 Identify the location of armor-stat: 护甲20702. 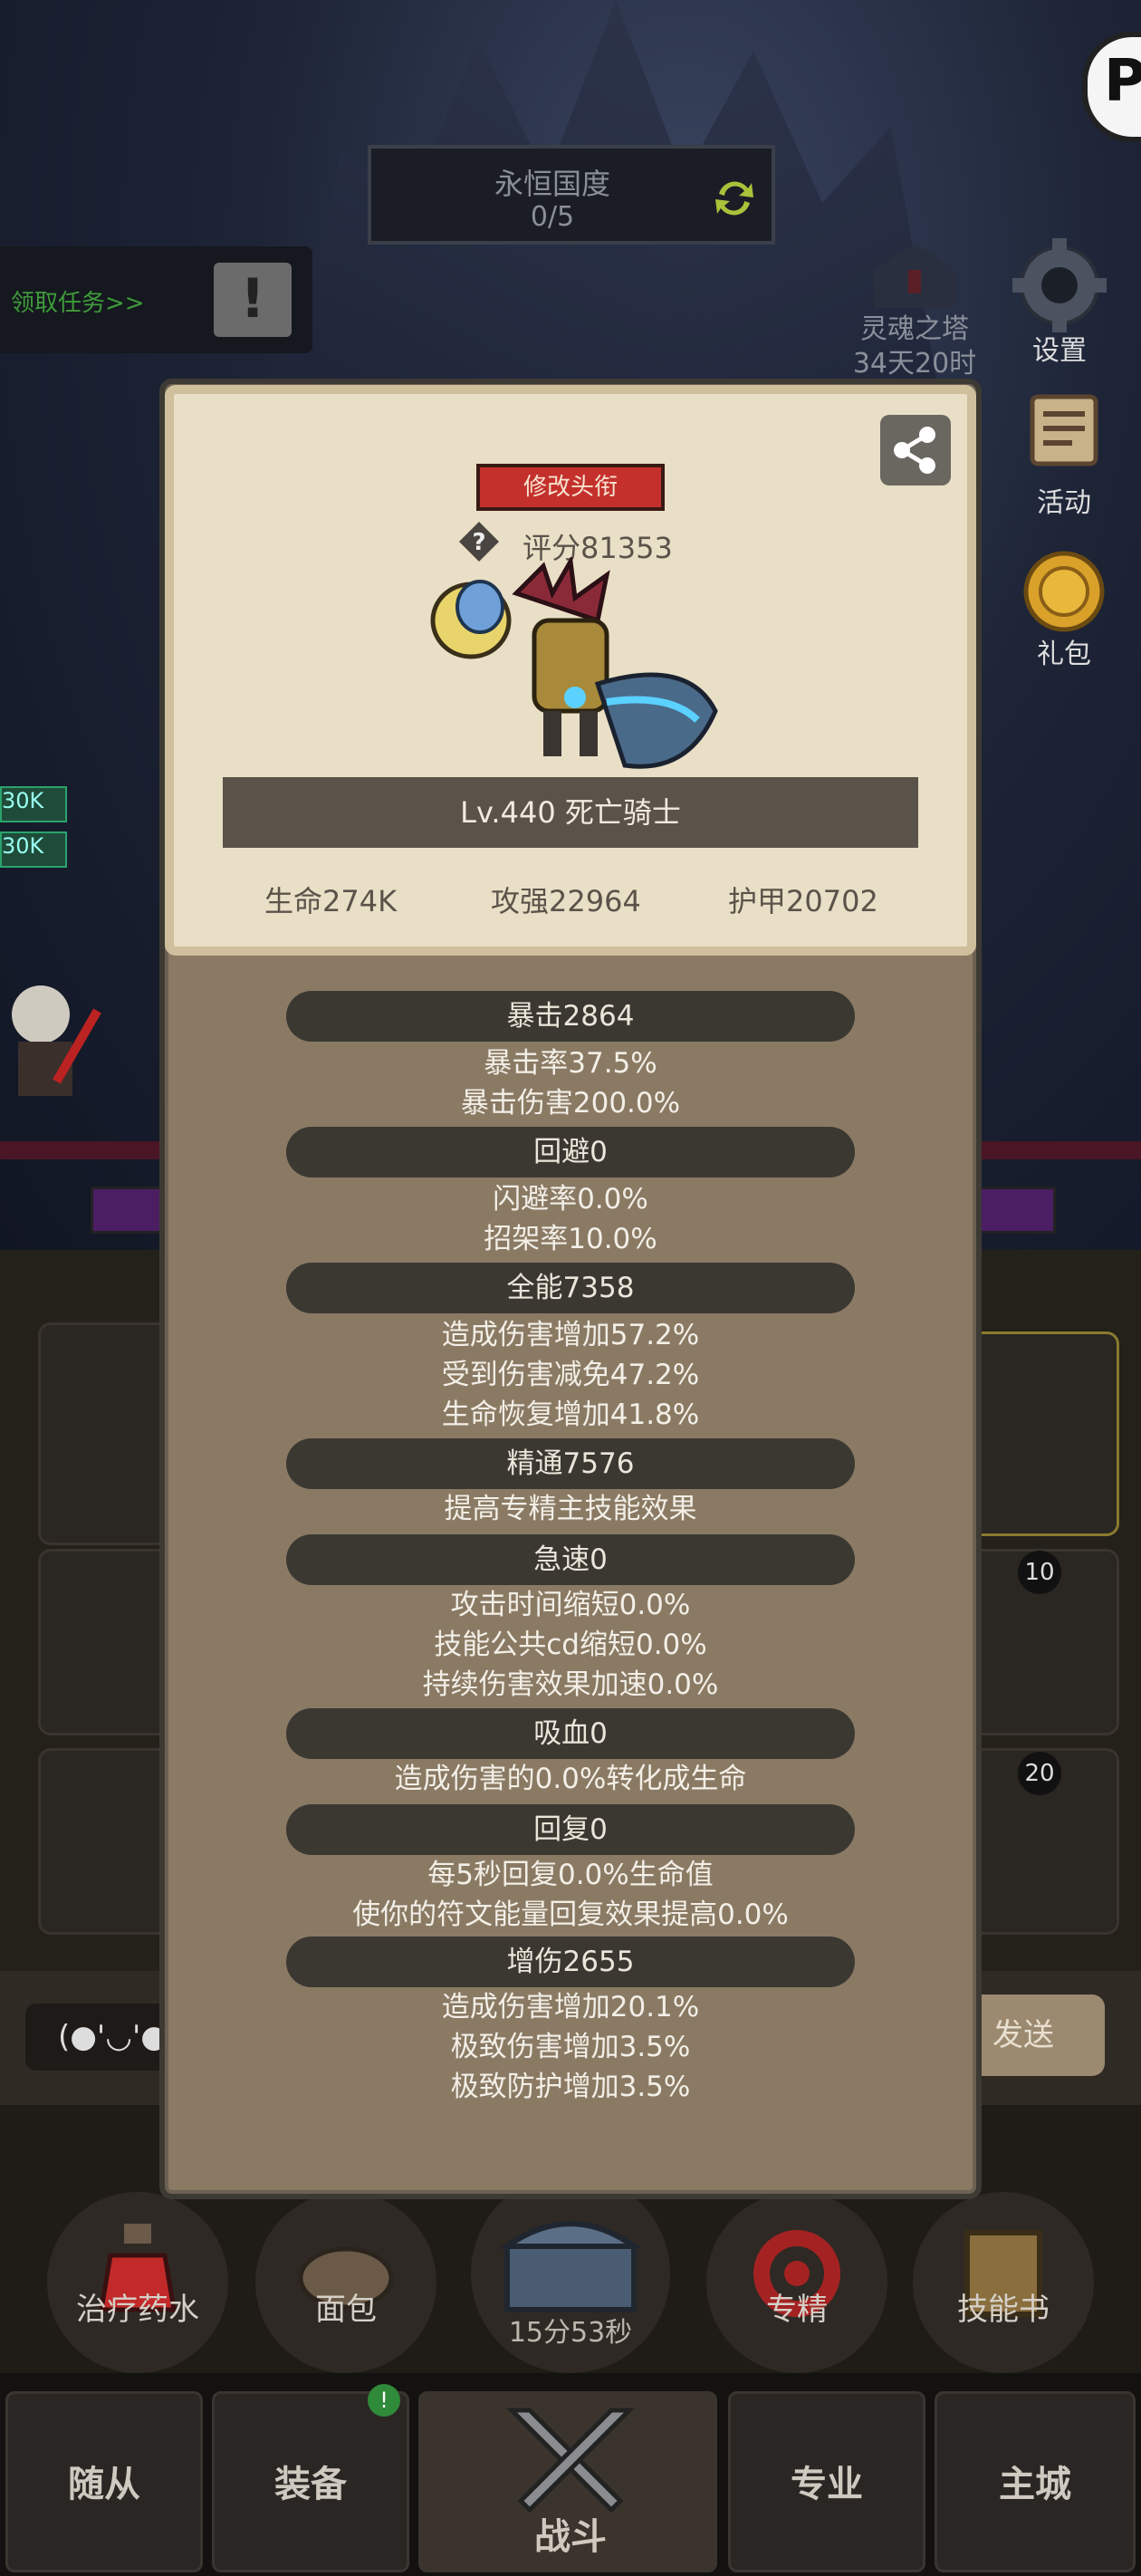
(803, 901).